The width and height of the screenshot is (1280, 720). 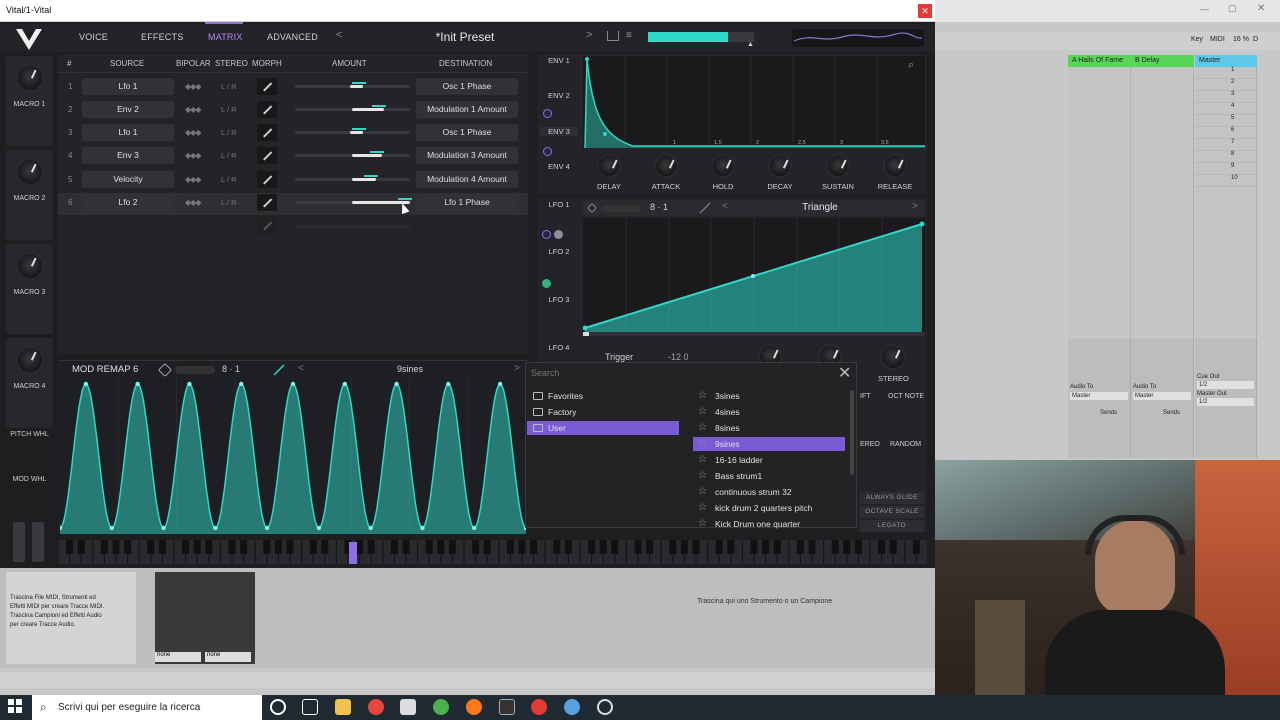 What do you see at coordinates (278, 707) in the screenshot?
I see `cortana-icon` at bounding box center [278, 707].